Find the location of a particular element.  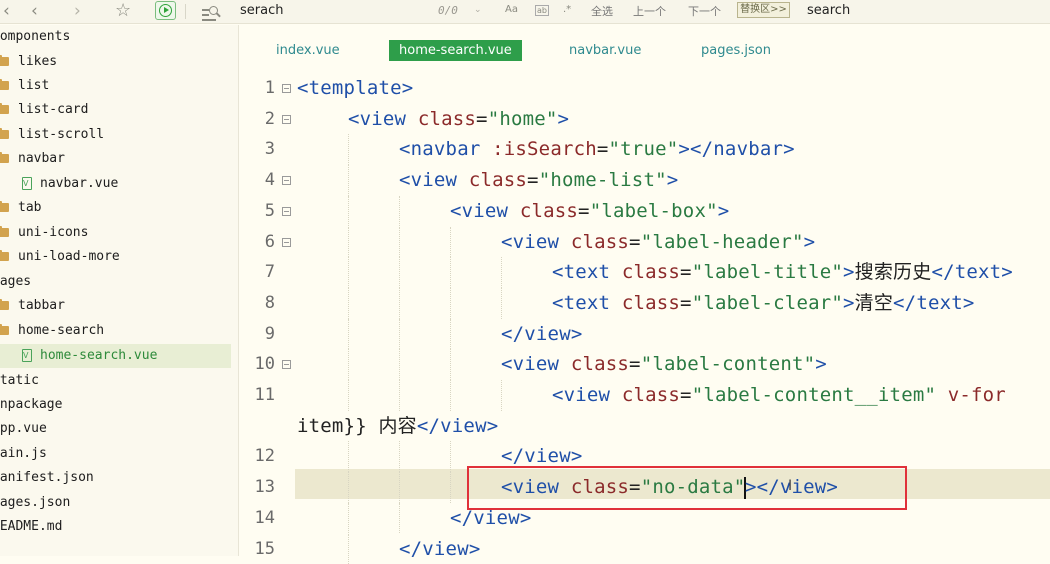

run-icon is located at coordinates (165, 10).